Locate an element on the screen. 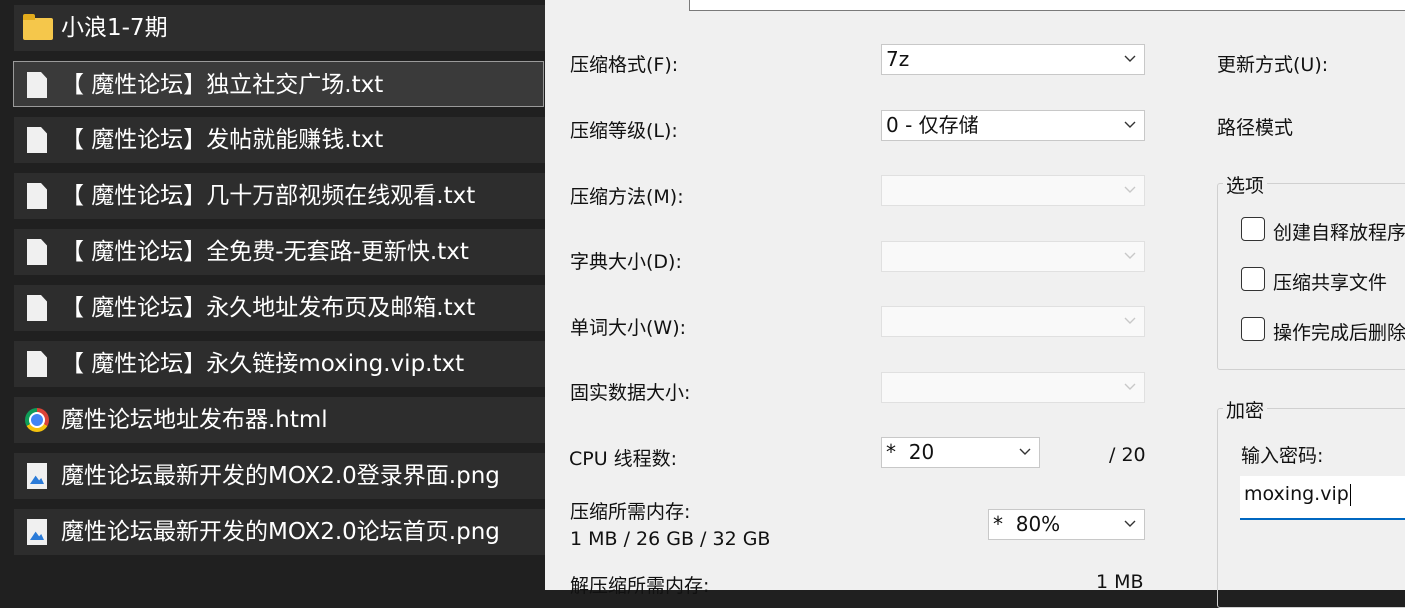  cpu-threads-select: * 20 is located at coordinates (960, 452).